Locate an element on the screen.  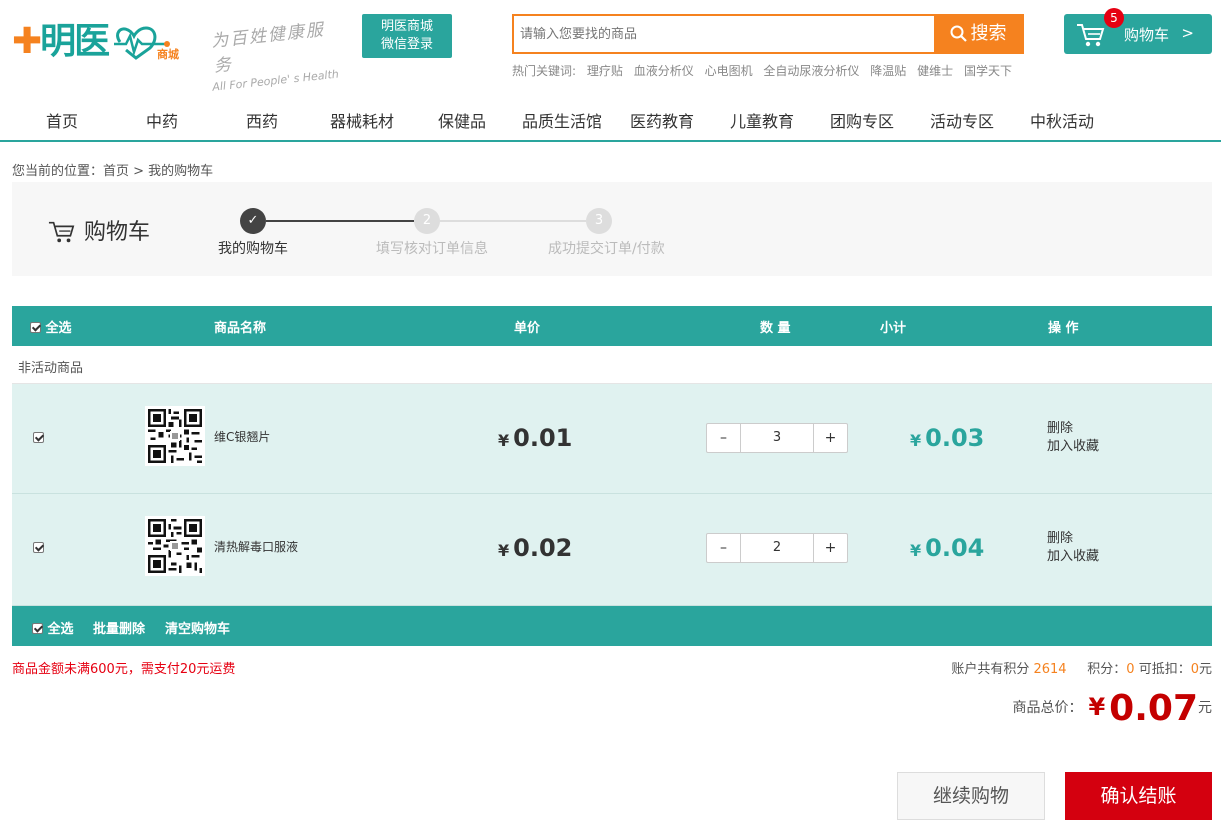
hot-keyword: 降温贴 is located at coordinates (888, 71).